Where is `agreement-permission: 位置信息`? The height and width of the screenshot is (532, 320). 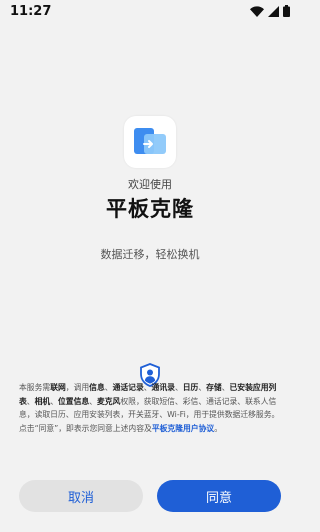 agreement-permission: 位置信息 is located at coordinates (73, 401).